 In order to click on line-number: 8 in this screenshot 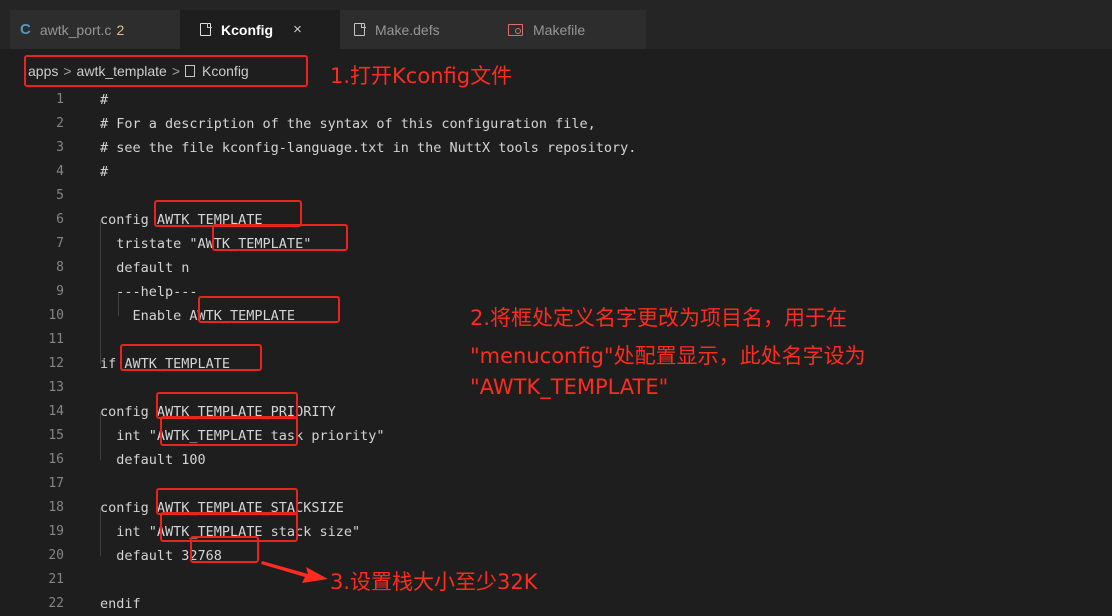, I will do `click(60, 267)`.